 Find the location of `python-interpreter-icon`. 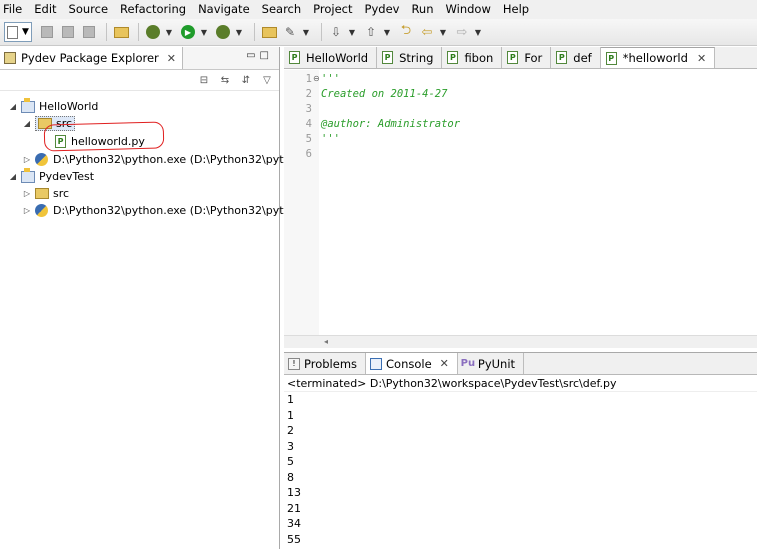

python-interpreter-icon is located at coordinates (41, 159).